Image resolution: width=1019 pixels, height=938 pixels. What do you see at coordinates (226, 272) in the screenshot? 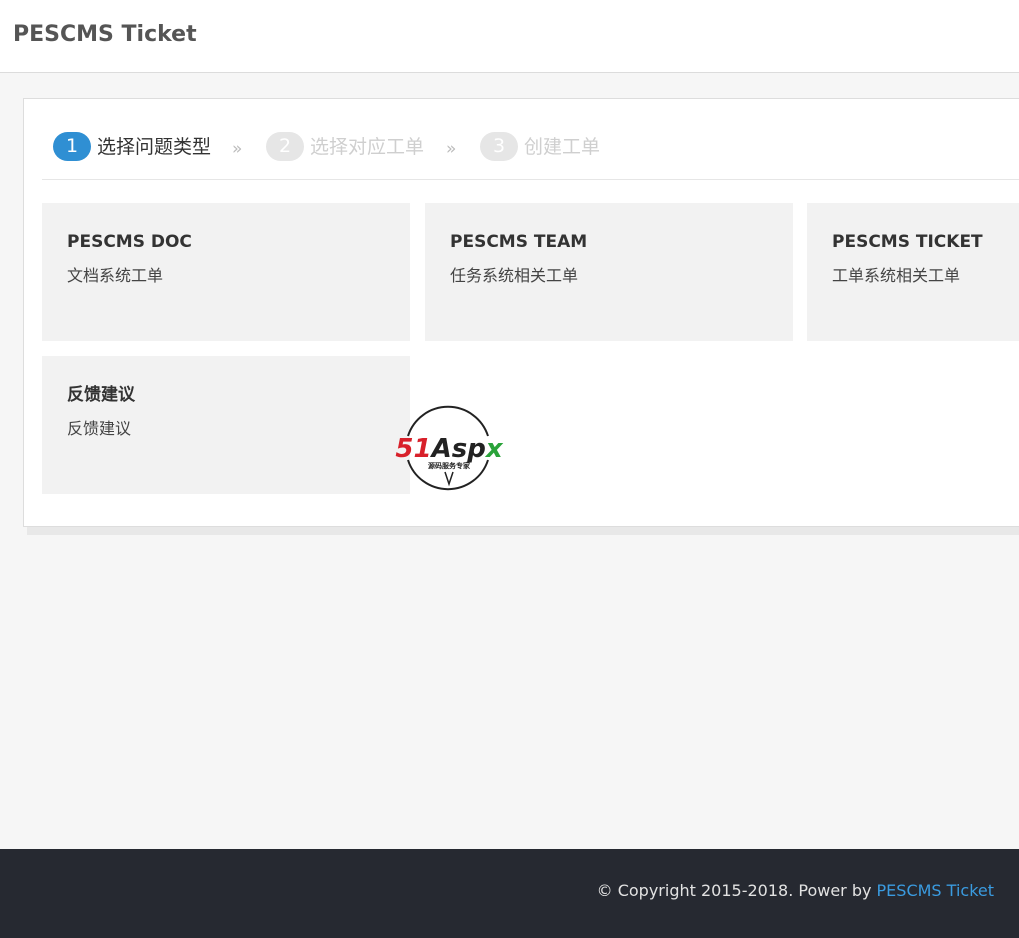
I see `card-pescms-doc: PESCMS DOC 文档系统工单` at bounding box center [226, 272].